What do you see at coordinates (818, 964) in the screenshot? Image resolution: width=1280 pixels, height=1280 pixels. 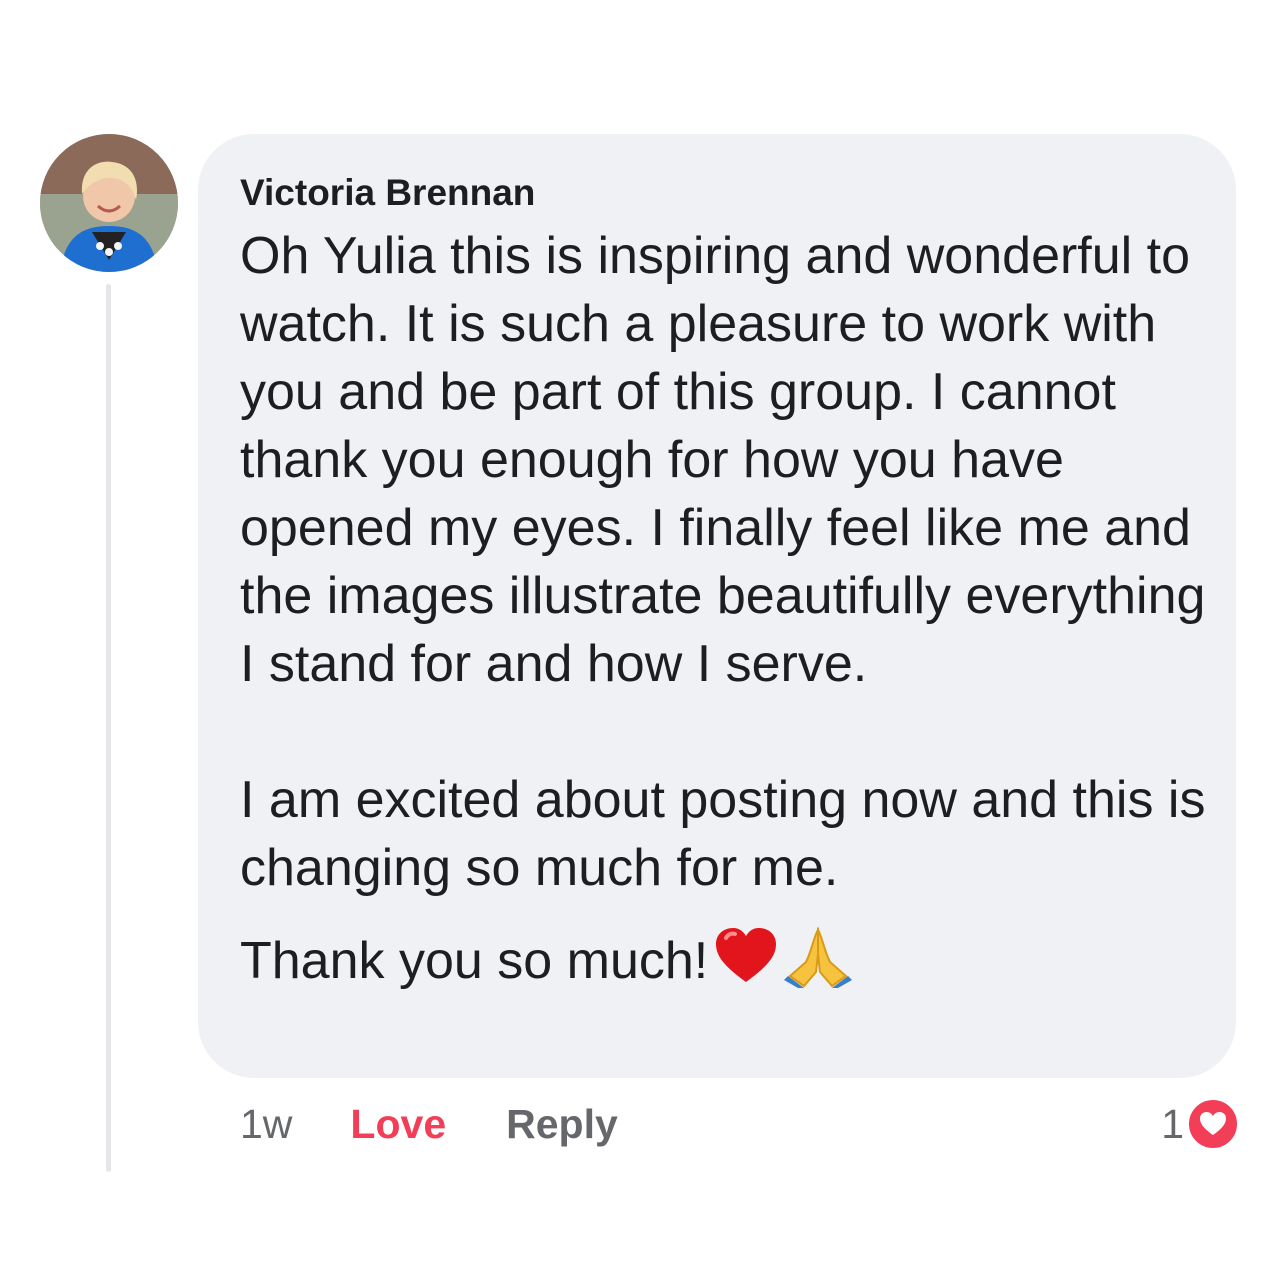 I see `folded-hands-emoji` at bounding box center [818, 964].